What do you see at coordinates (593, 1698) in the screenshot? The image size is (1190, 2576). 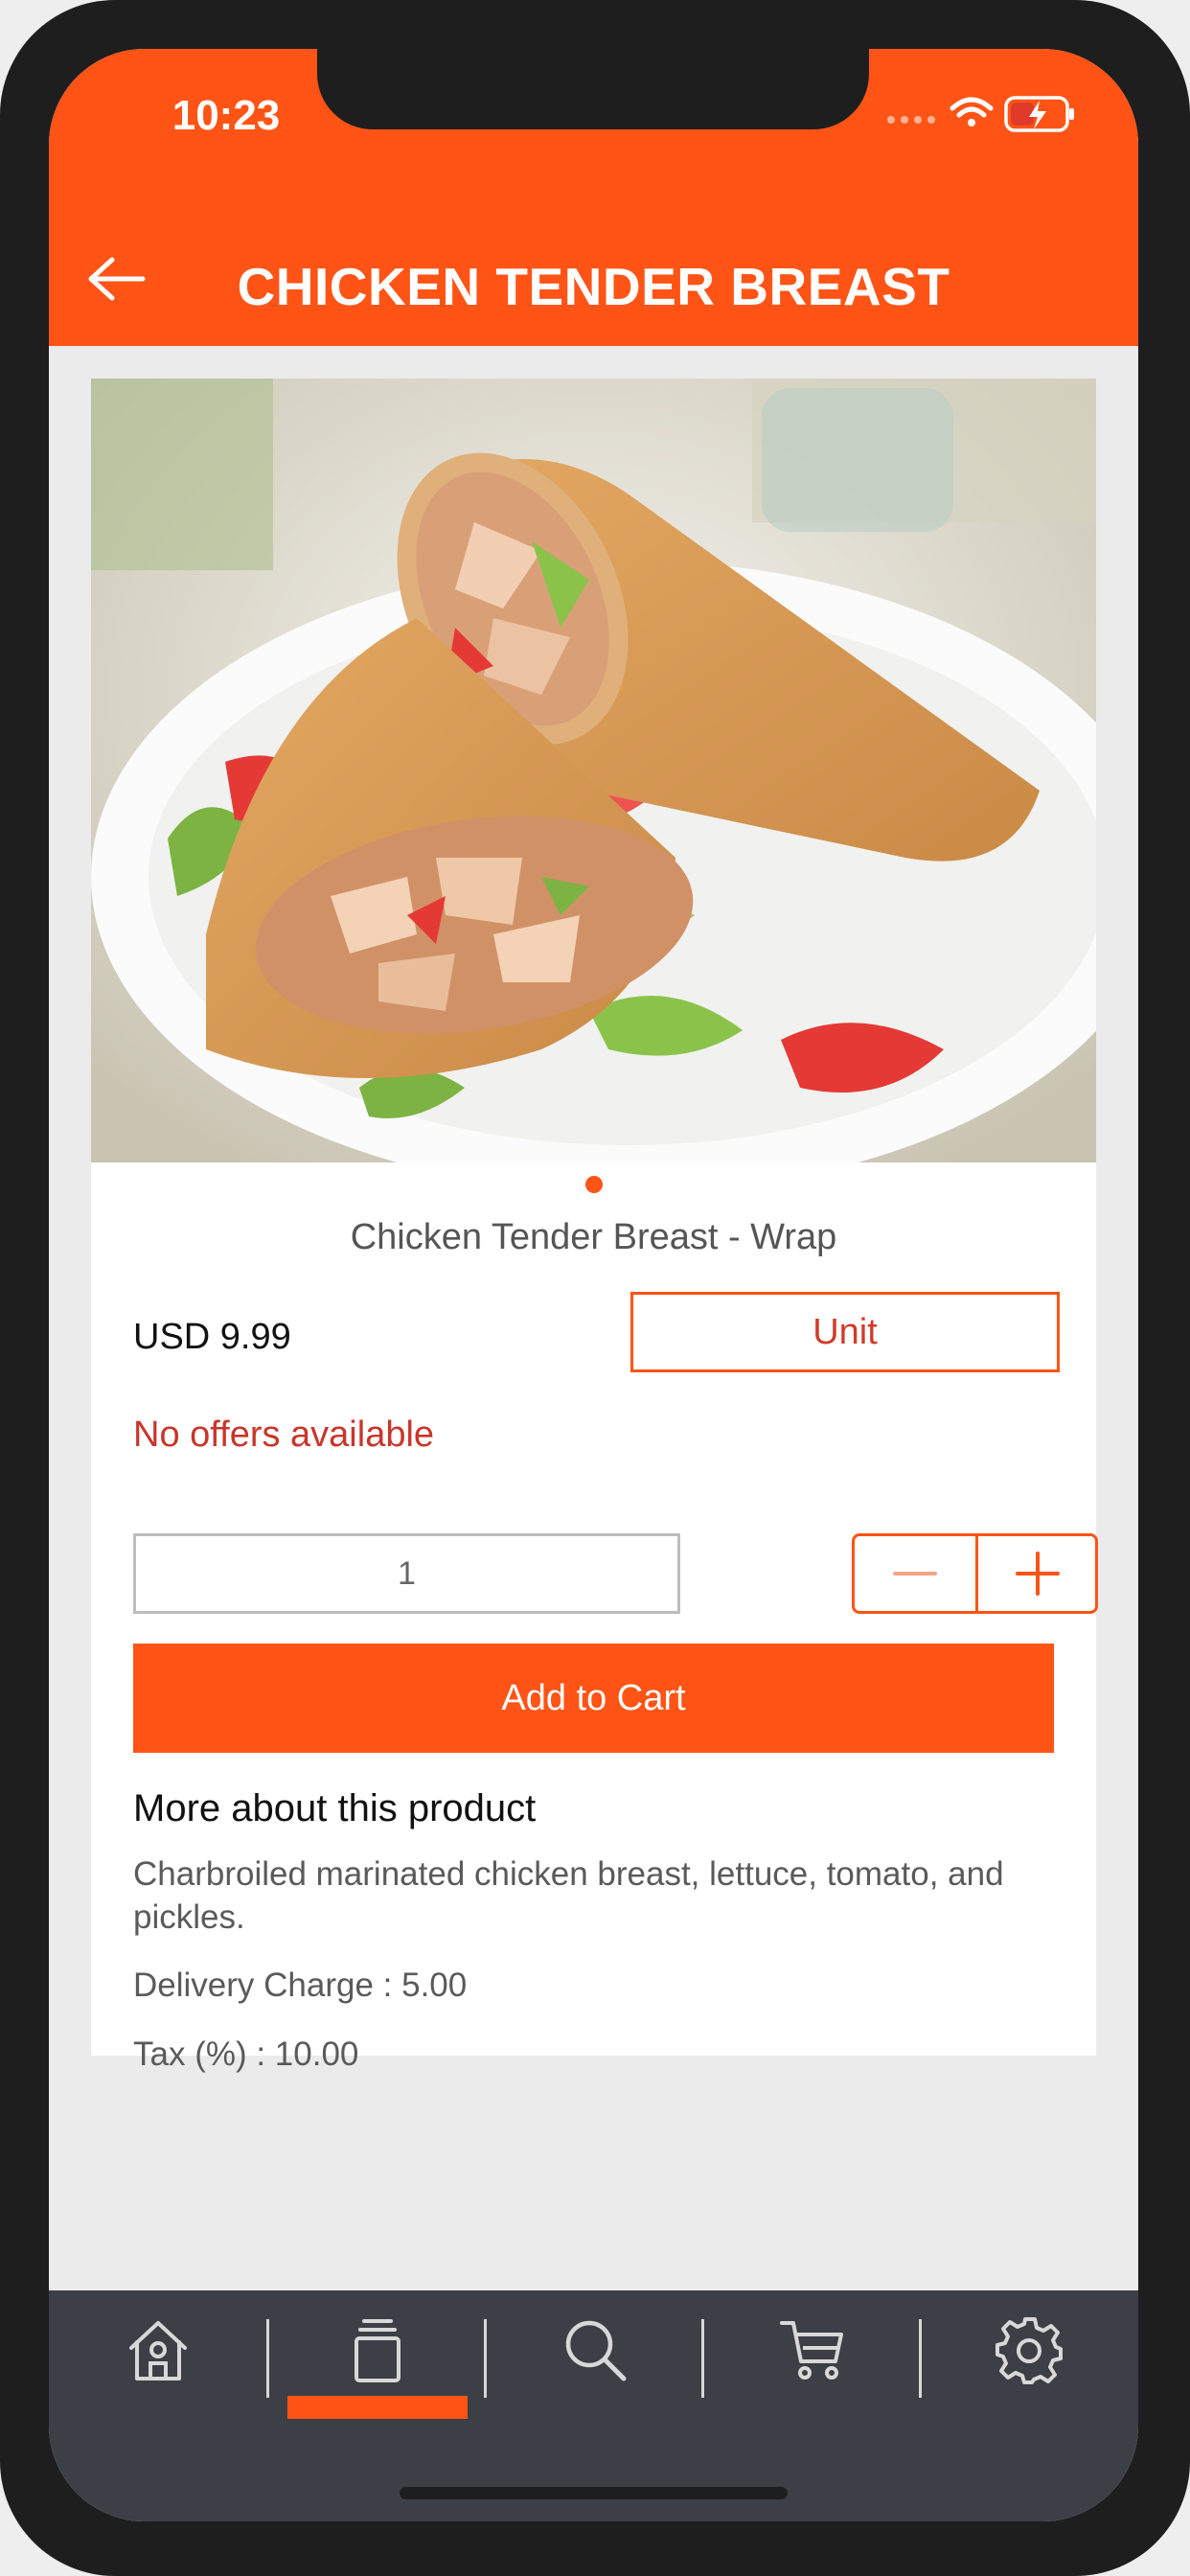 I see `add-to-cart-button: Add to Cart` at bounding box center [593, 1698].